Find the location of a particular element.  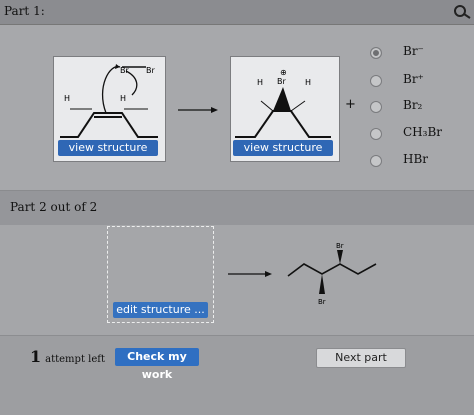

plus-sign: + is located at coordinates (350, 104).